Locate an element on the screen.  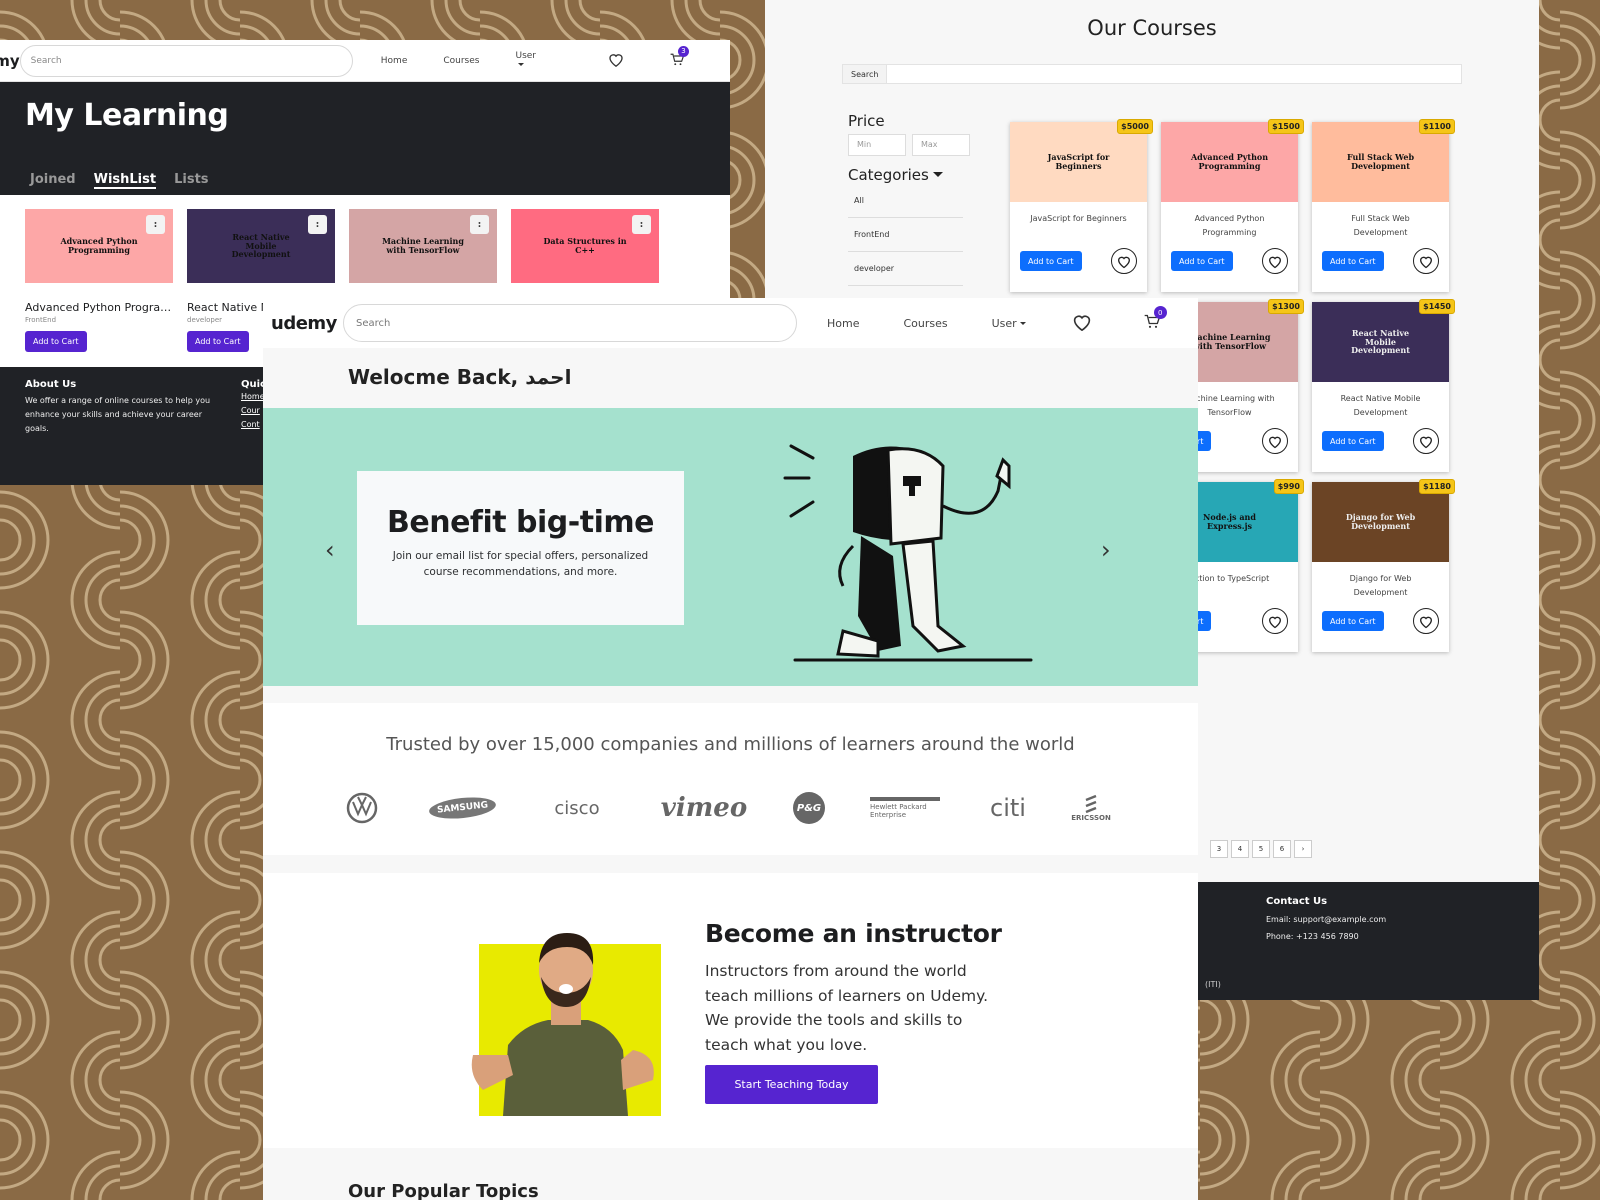
ericsson-logo-text: ERICSSON is located at coordinates (1091, 818).